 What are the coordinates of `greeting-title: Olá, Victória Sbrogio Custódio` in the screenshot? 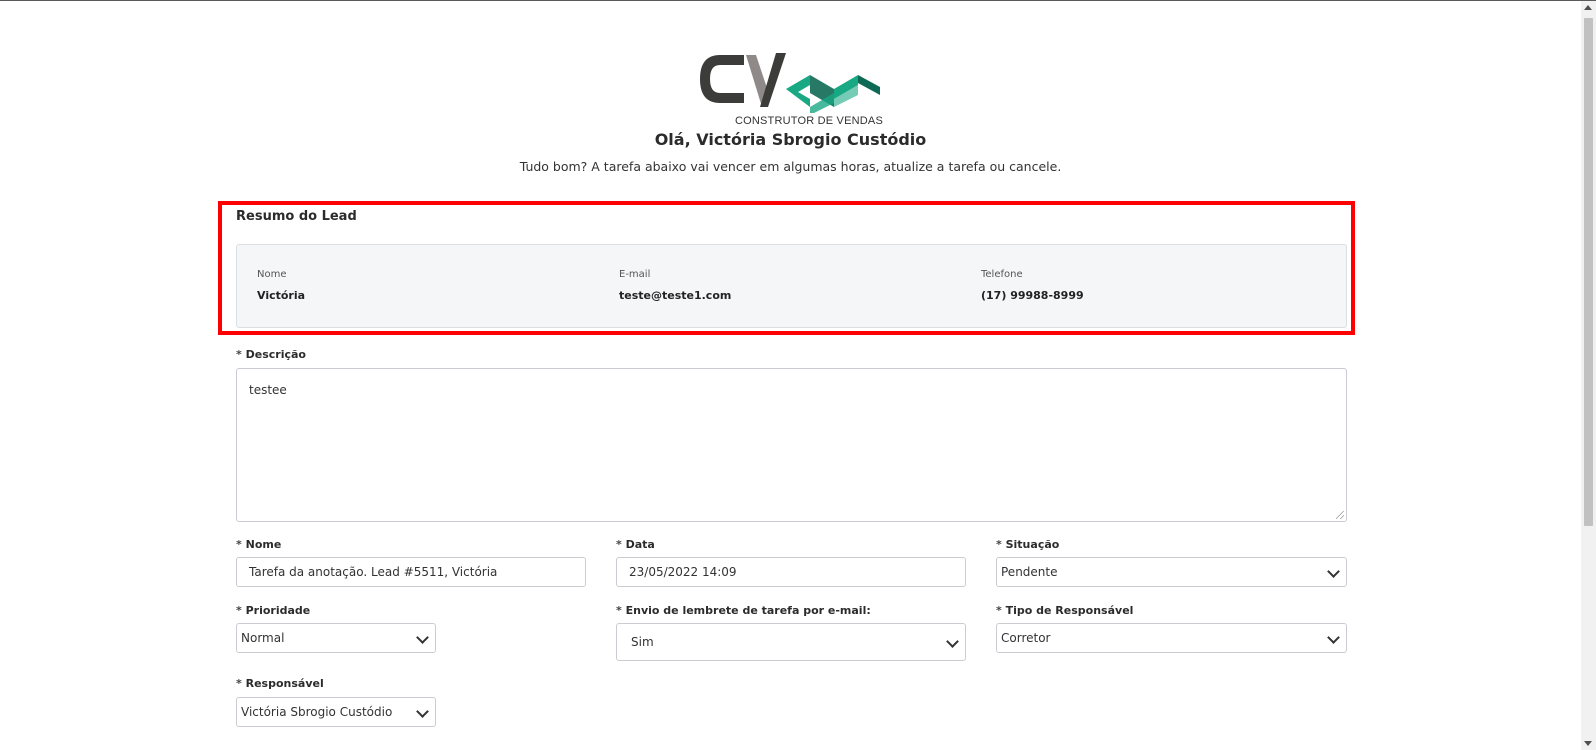 It's located at (790, 139).